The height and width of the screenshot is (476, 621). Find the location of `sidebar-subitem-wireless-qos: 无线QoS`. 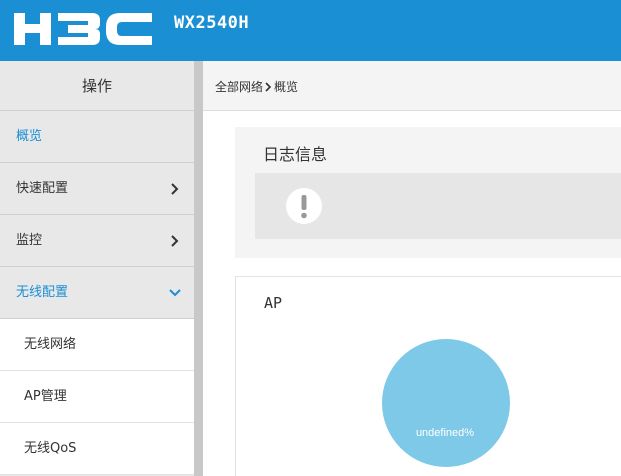

sidebar-subitem-wireless-qos: 无线QoS is located at coordinates (97, 449).